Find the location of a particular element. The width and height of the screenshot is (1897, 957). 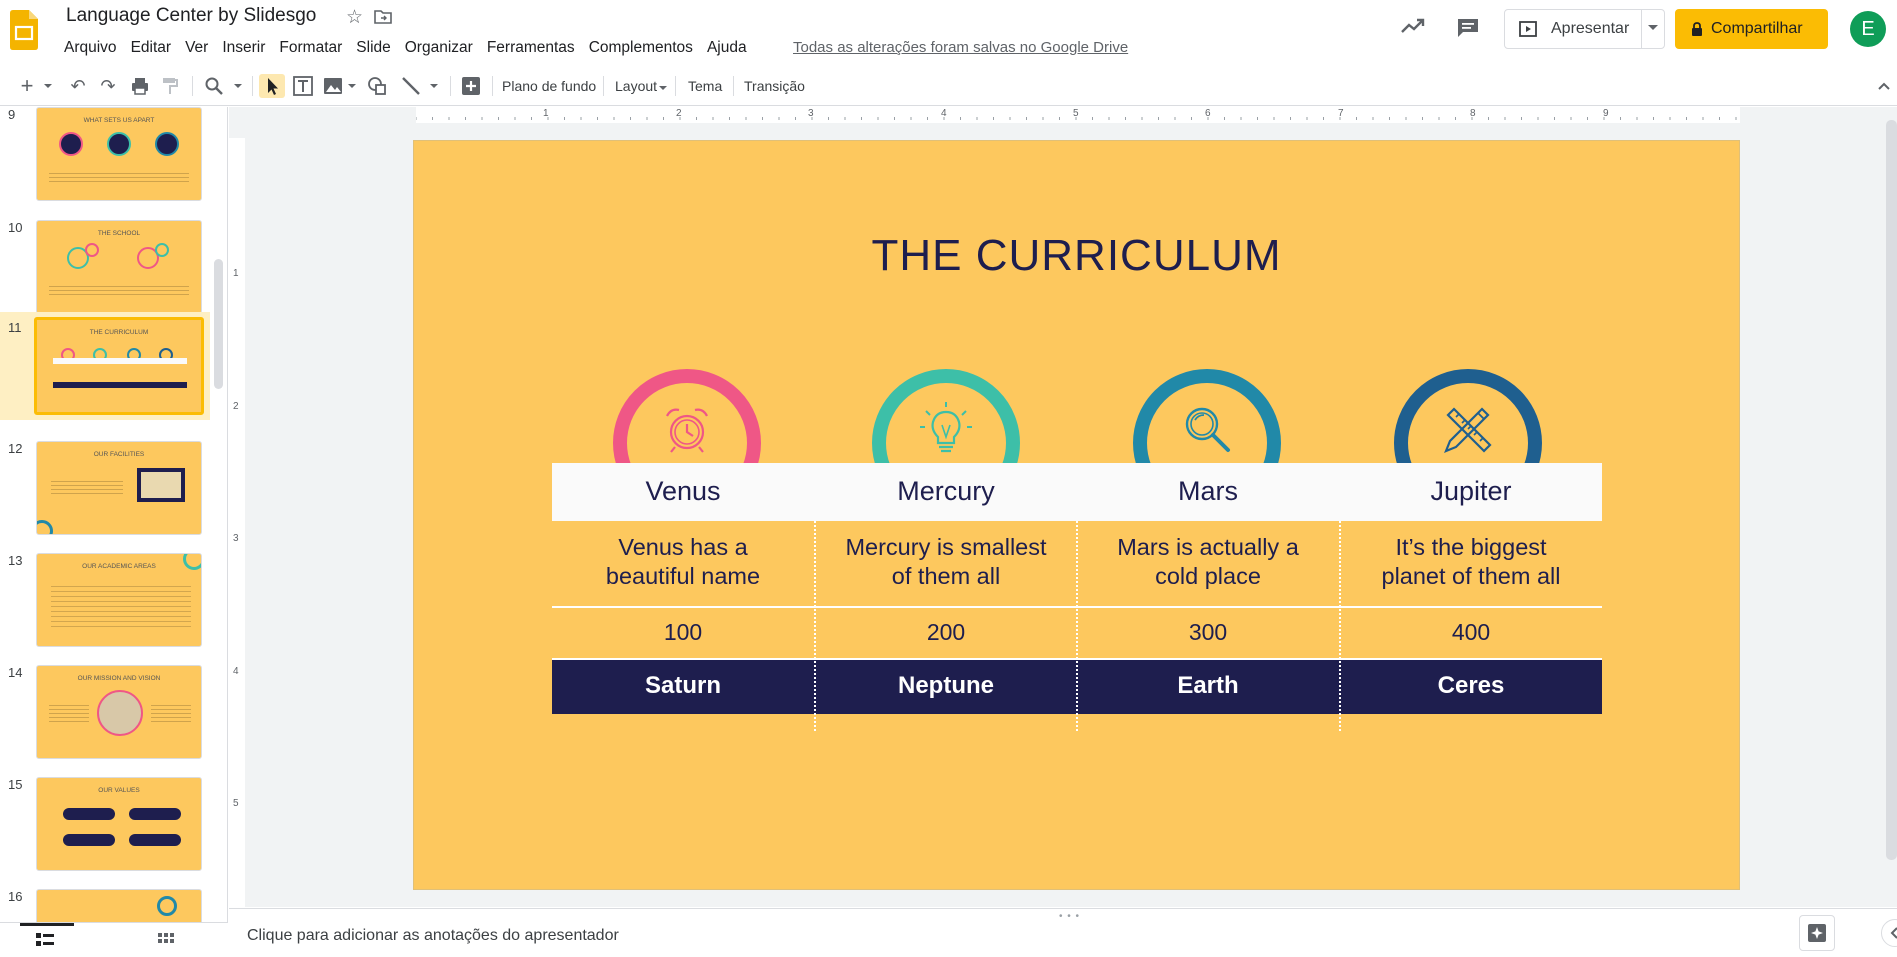

slide-thumbnail: WHAT SETS US APART is located at coordinates (119, 154).